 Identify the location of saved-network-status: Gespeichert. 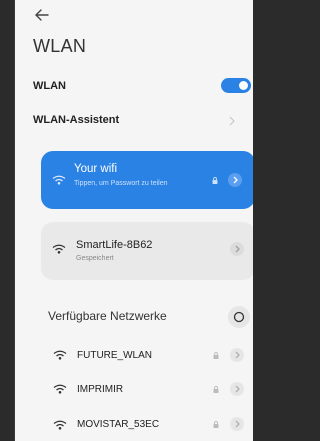
(95, 258).